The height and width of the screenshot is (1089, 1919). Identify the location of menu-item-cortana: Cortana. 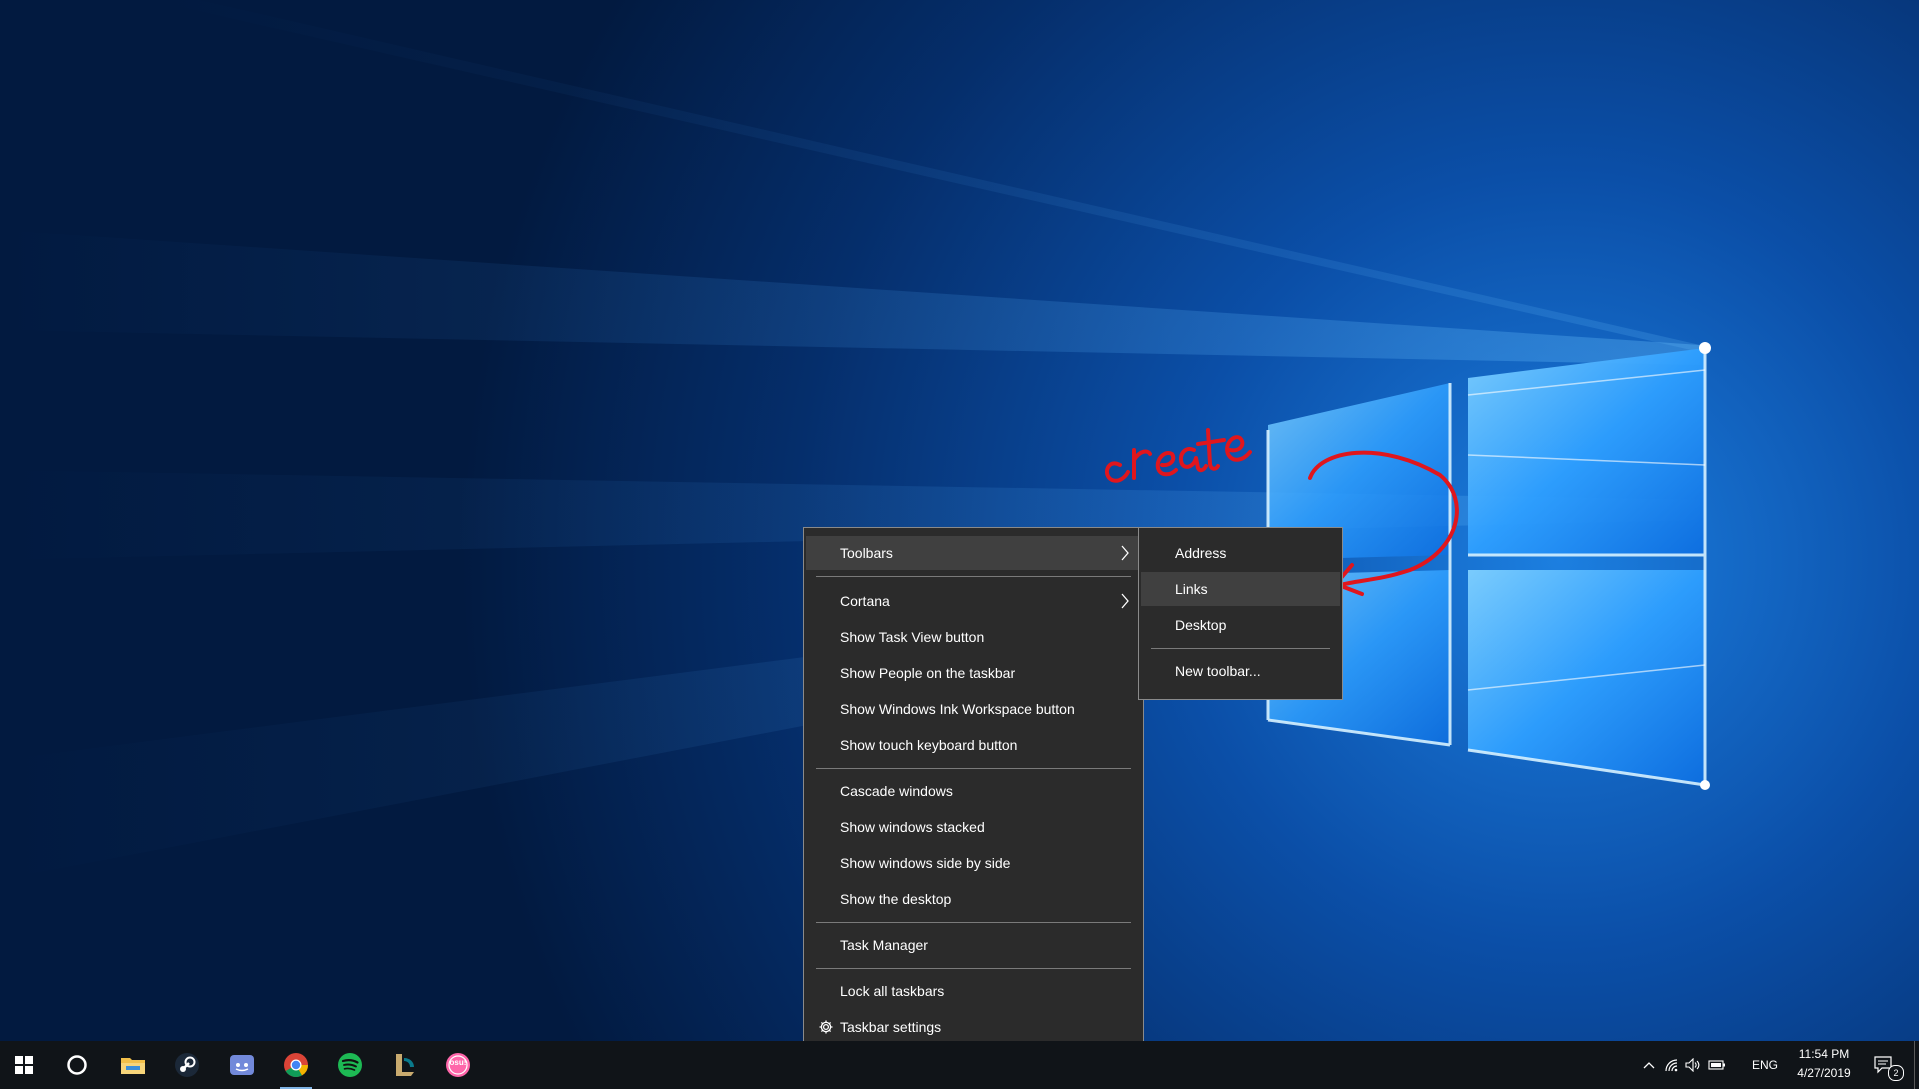
(973, 601).